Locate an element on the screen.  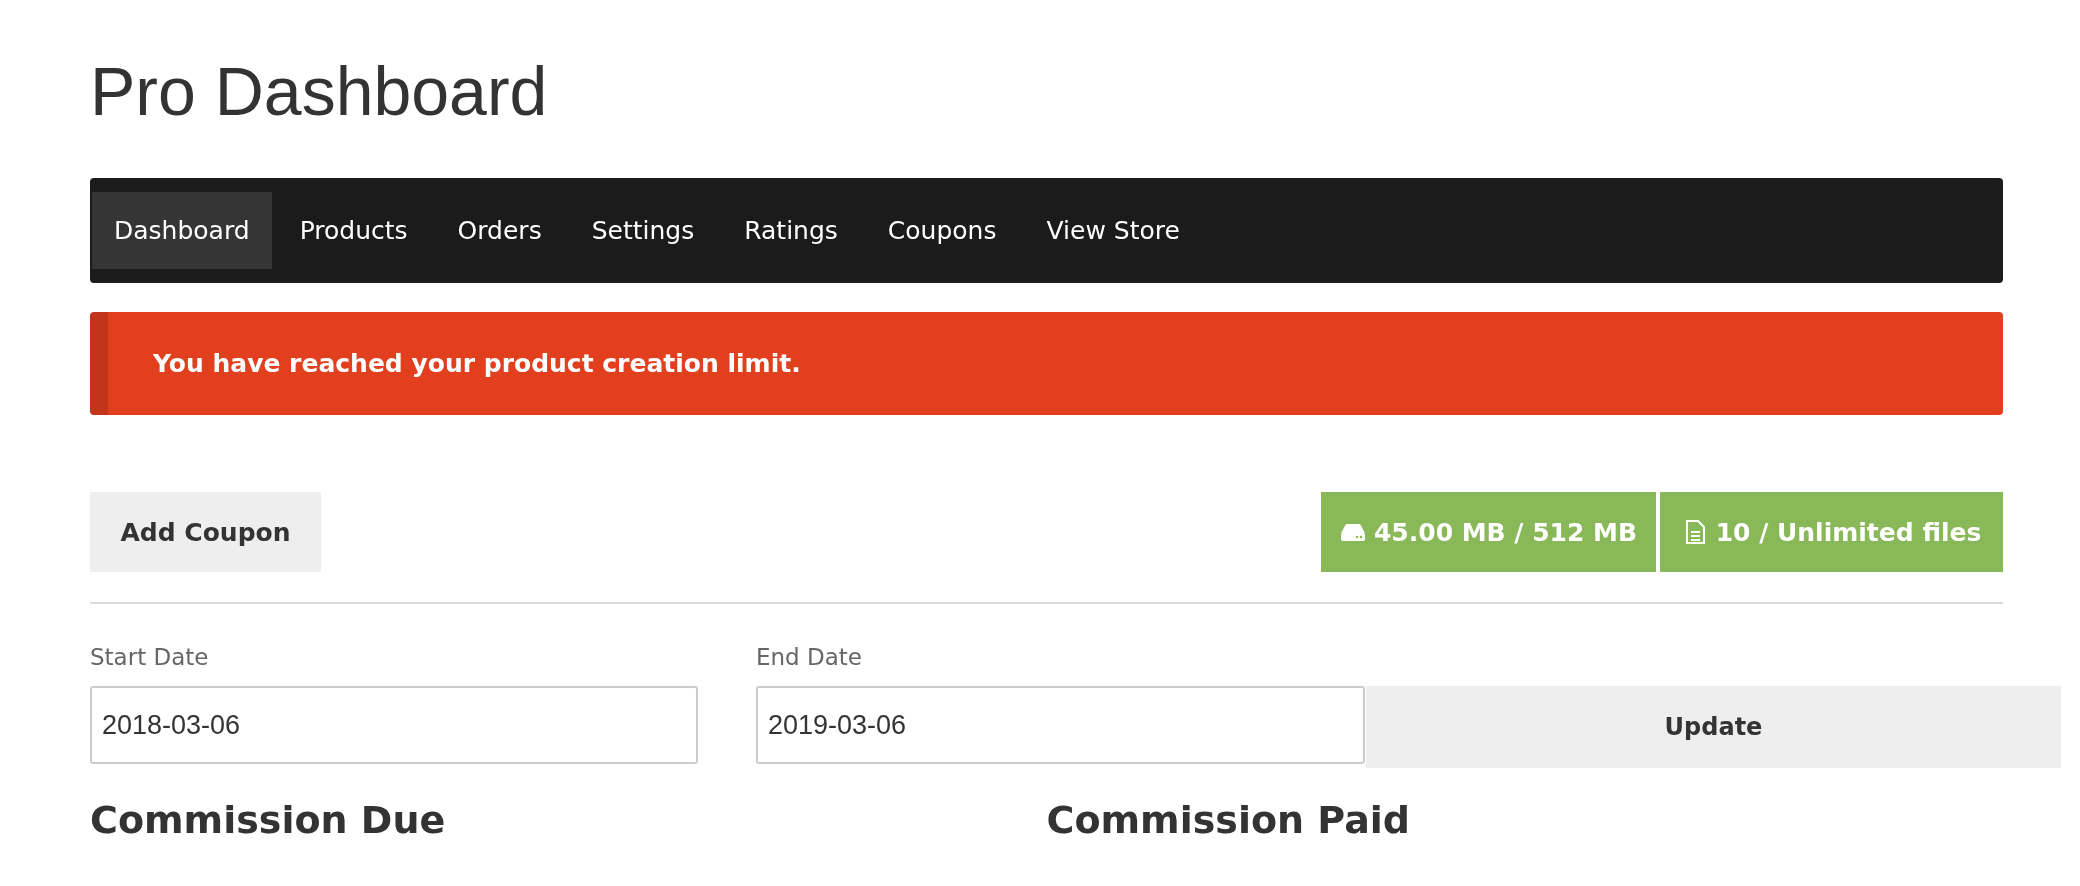
nav-tab: Coupons is located at coordinates (942, 230).